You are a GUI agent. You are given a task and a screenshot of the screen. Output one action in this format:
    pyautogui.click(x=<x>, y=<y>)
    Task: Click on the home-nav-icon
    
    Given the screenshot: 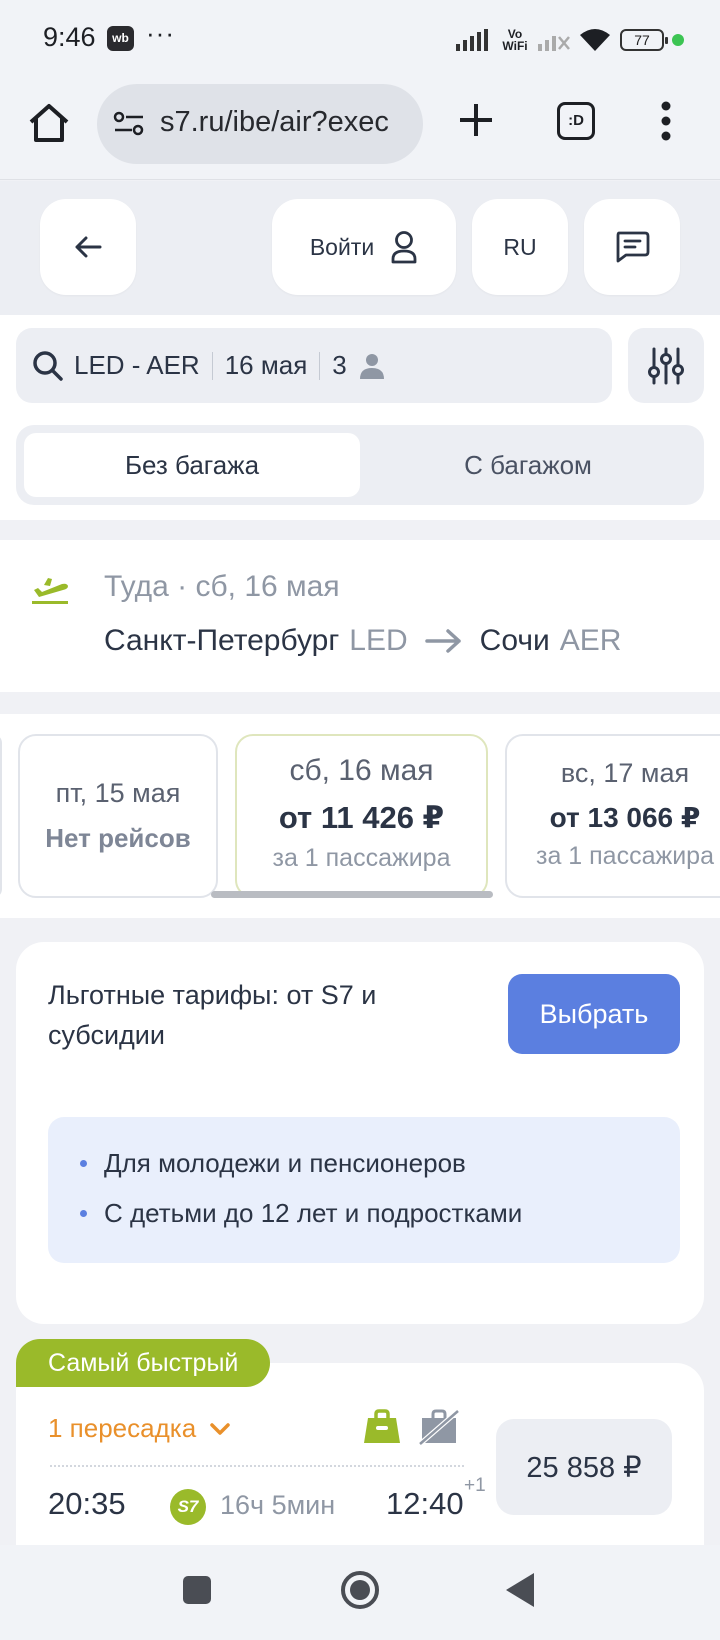 What is the action you would take?
    pyautogui.click(x=360, y=1590)
    